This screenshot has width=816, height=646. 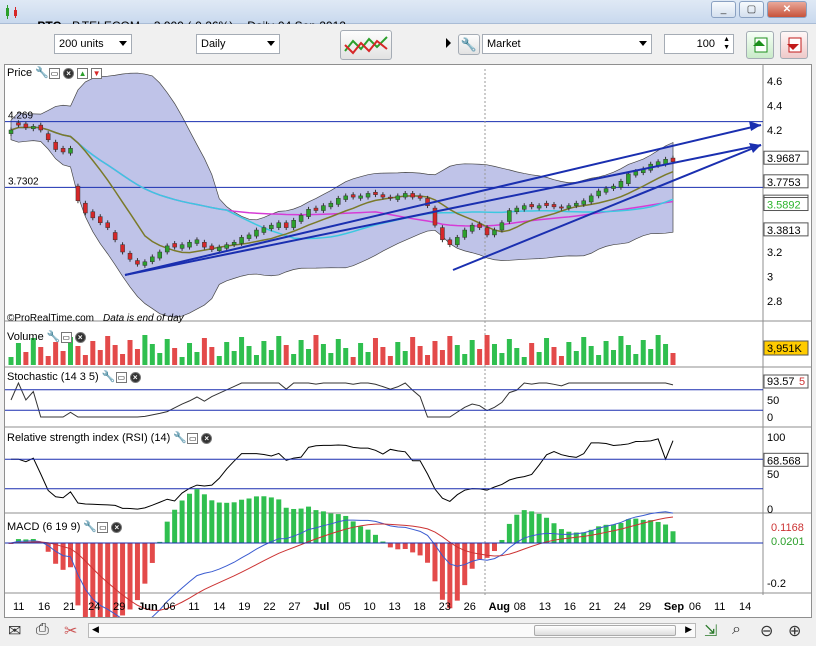 I want to click on minimize-button: _, so click(x=723, y=9).